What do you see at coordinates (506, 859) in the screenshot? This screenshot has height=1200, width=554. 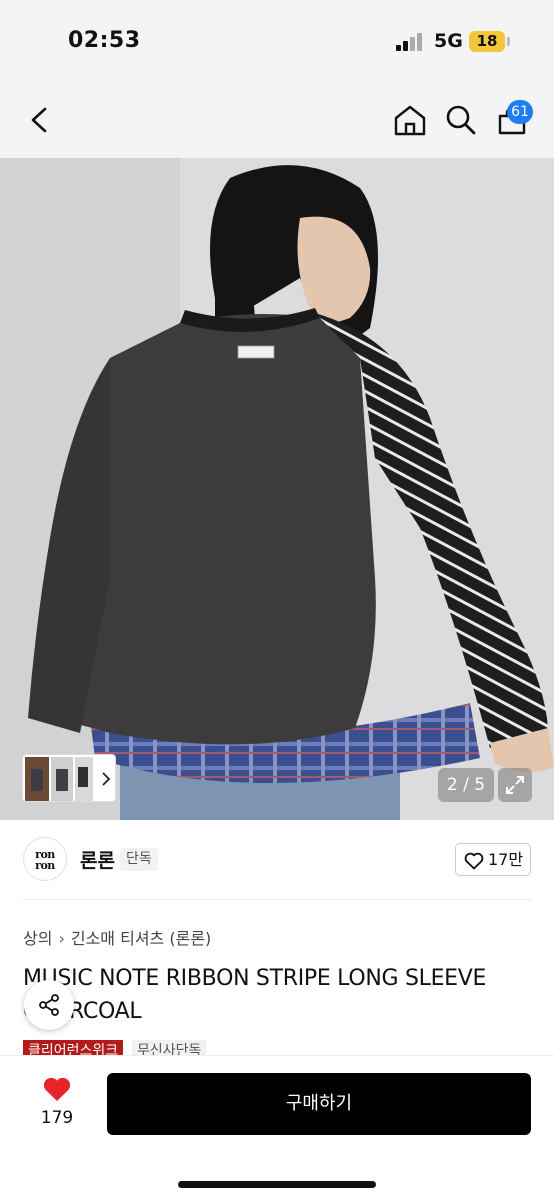 I see `brand-like-count: 17만` at bounding box center [506, 859].